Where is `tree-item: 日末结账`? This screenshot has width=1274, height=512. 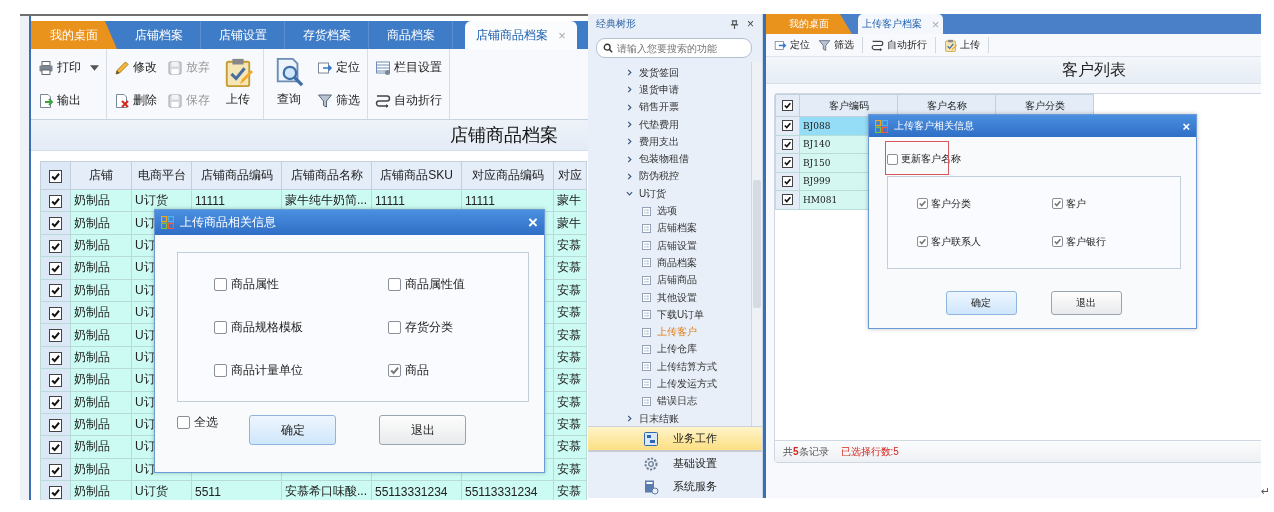
tree-item: 日末结账 is located at coordinates (669, 418).